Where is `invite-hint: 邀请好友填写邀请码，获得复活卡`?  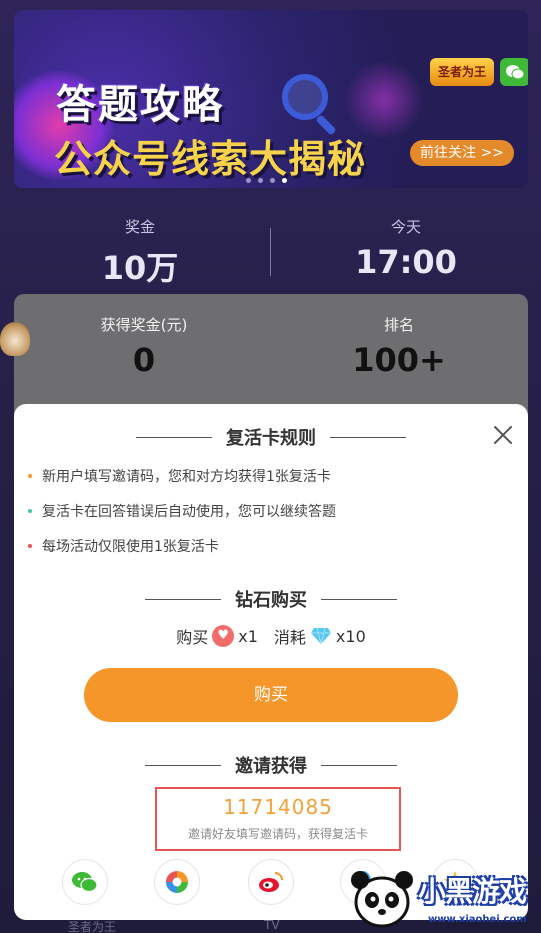 invite-hint: 邀请好友填写邀请码，获得复活卡 is located at coordinates (277, 834).